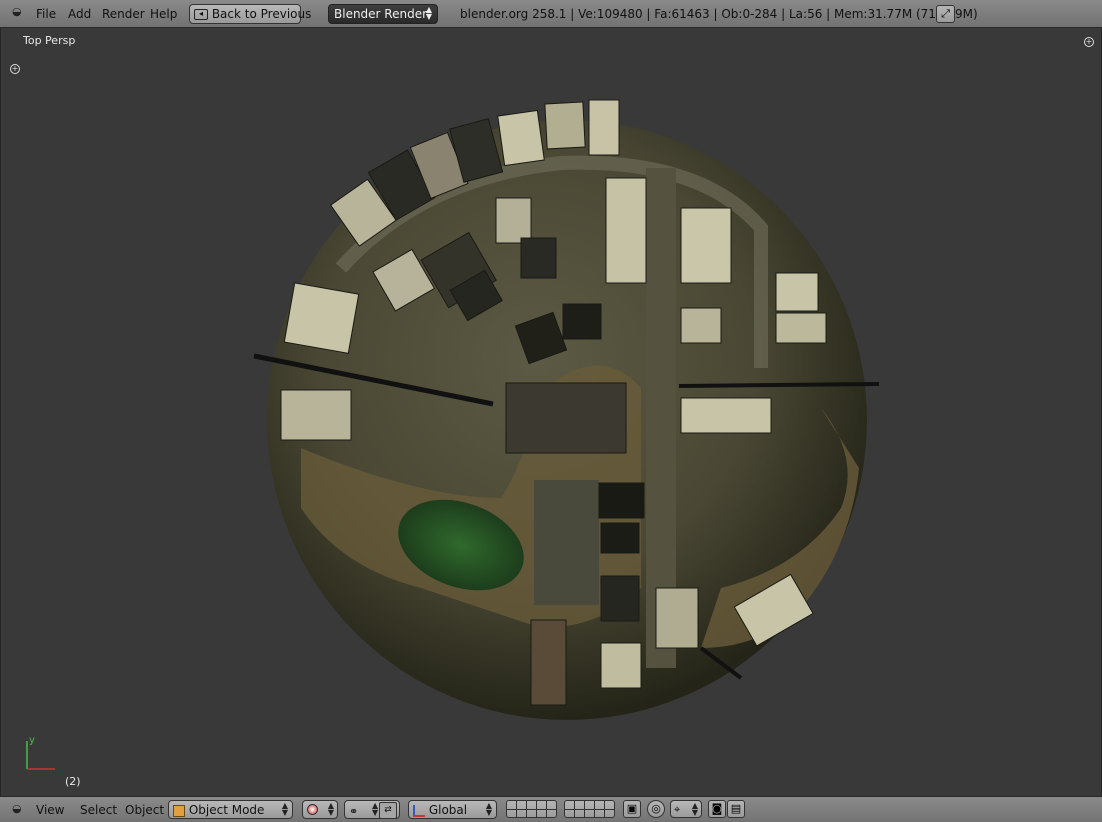 The height and width of the screenshot is (822, 1102). I want to click on clapper-icon: ▤, so click(736, 809).